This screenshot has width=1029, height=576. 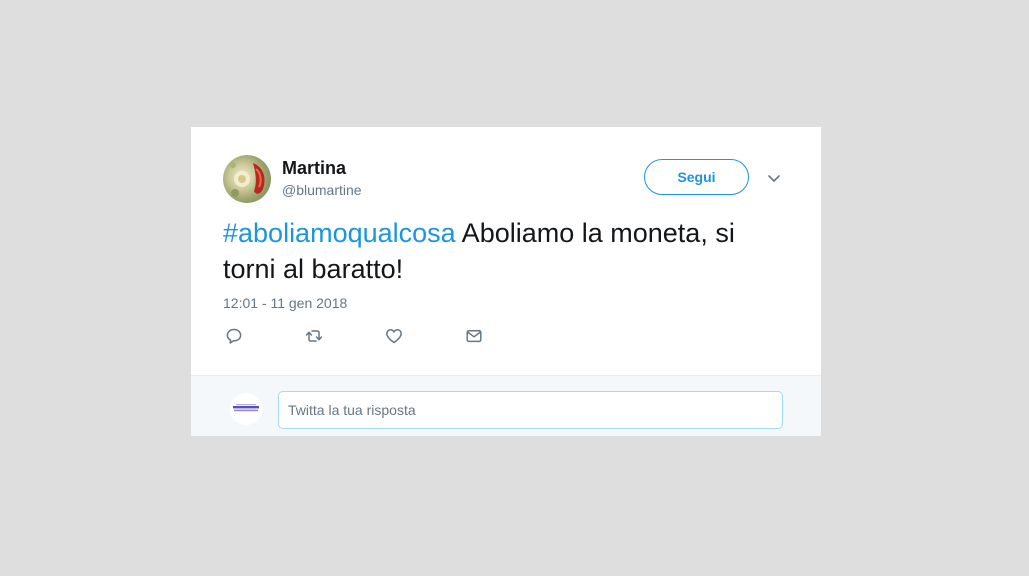 I want to click on retweet-icon, so click(x=314, y=336).